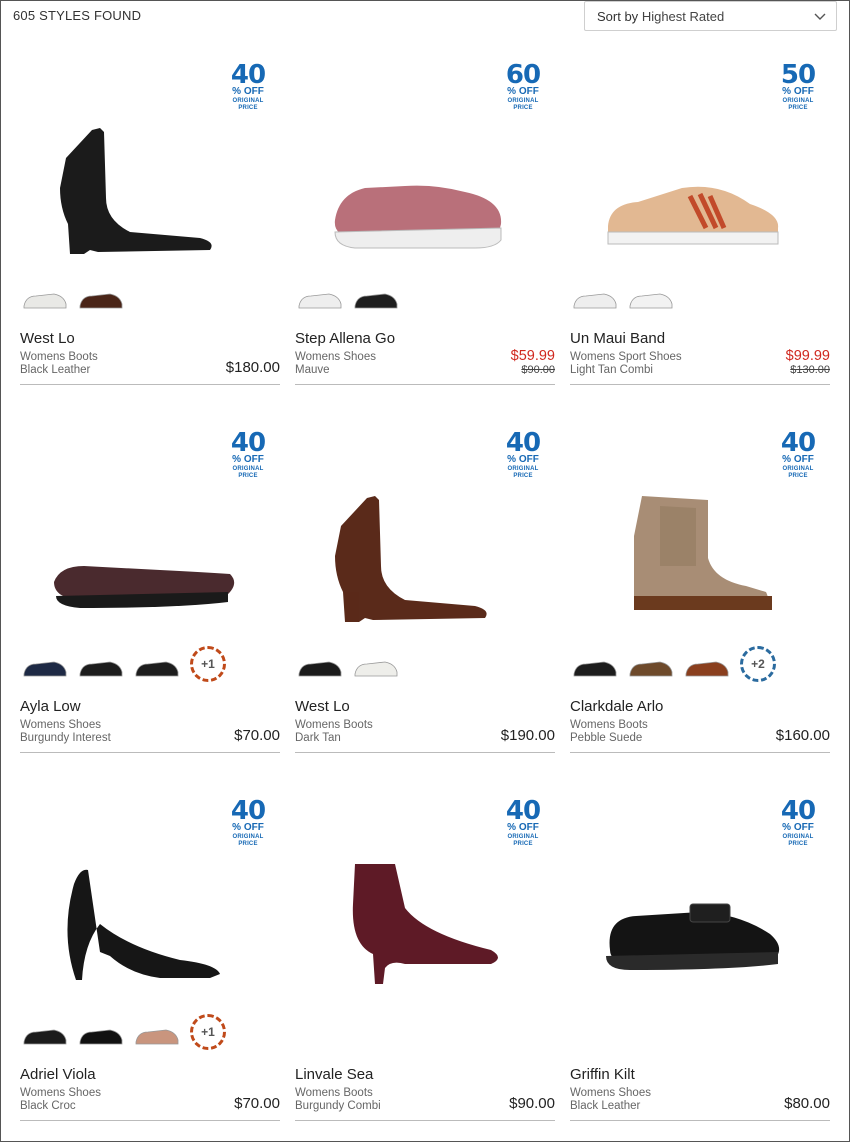 The height and width of the screenshot is (1142, 850). What do you see at coordinates (334, 1074) in the screenshot?
I see `product-name: Linvale Sea` at bounding box center [334, 1074].